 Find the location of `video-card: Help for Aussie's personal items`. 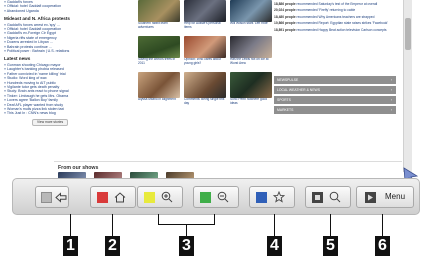

video-card: Help for Aussie's personal items is located at coordinates (205, 17).